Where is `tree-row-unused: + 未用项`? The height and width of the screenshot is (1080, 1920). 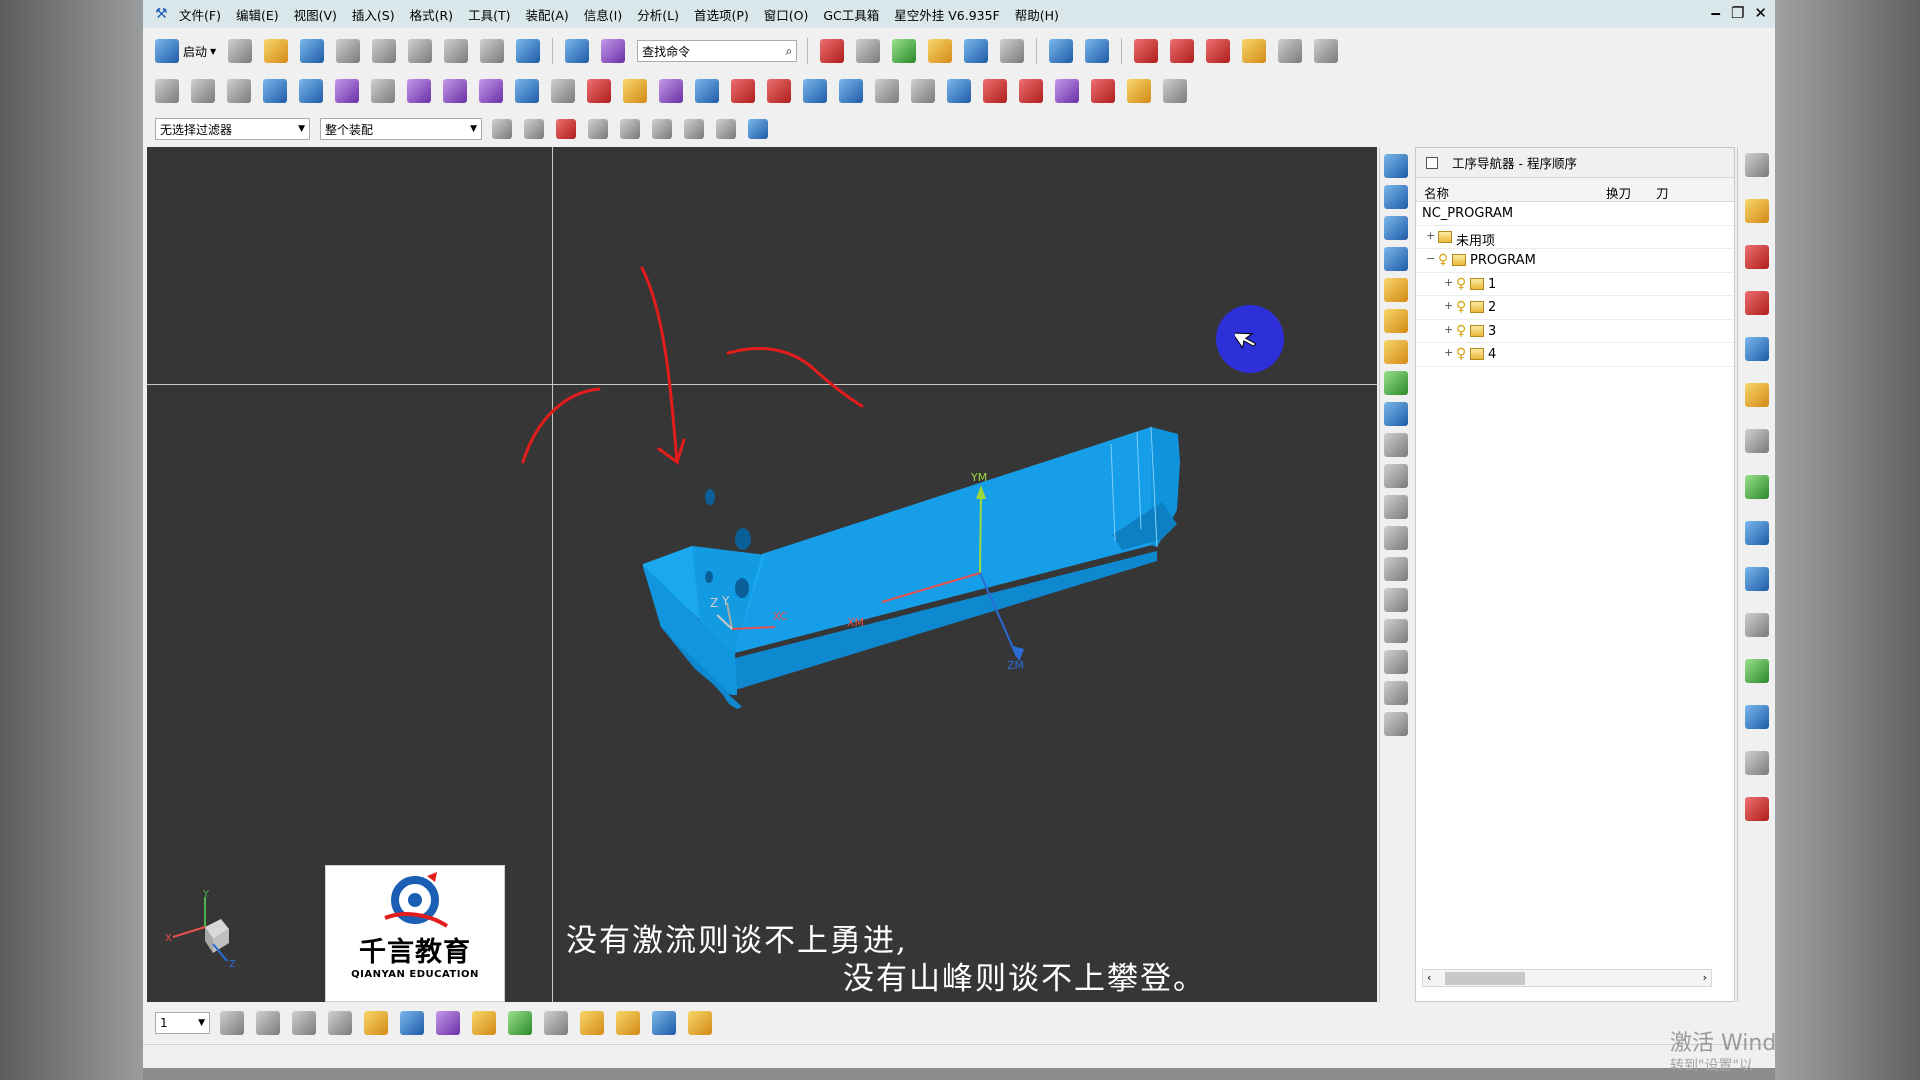 tree-row-unused: + 未用项 is located at coordinates (1575, 237).